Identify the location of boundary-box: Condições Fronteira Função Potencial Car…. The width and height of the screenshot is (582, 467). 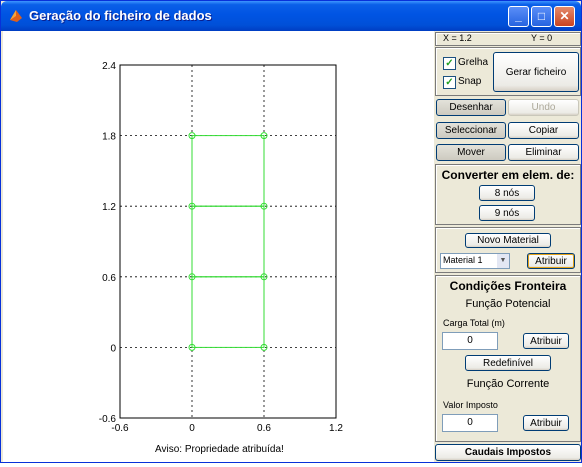
(508, 358).